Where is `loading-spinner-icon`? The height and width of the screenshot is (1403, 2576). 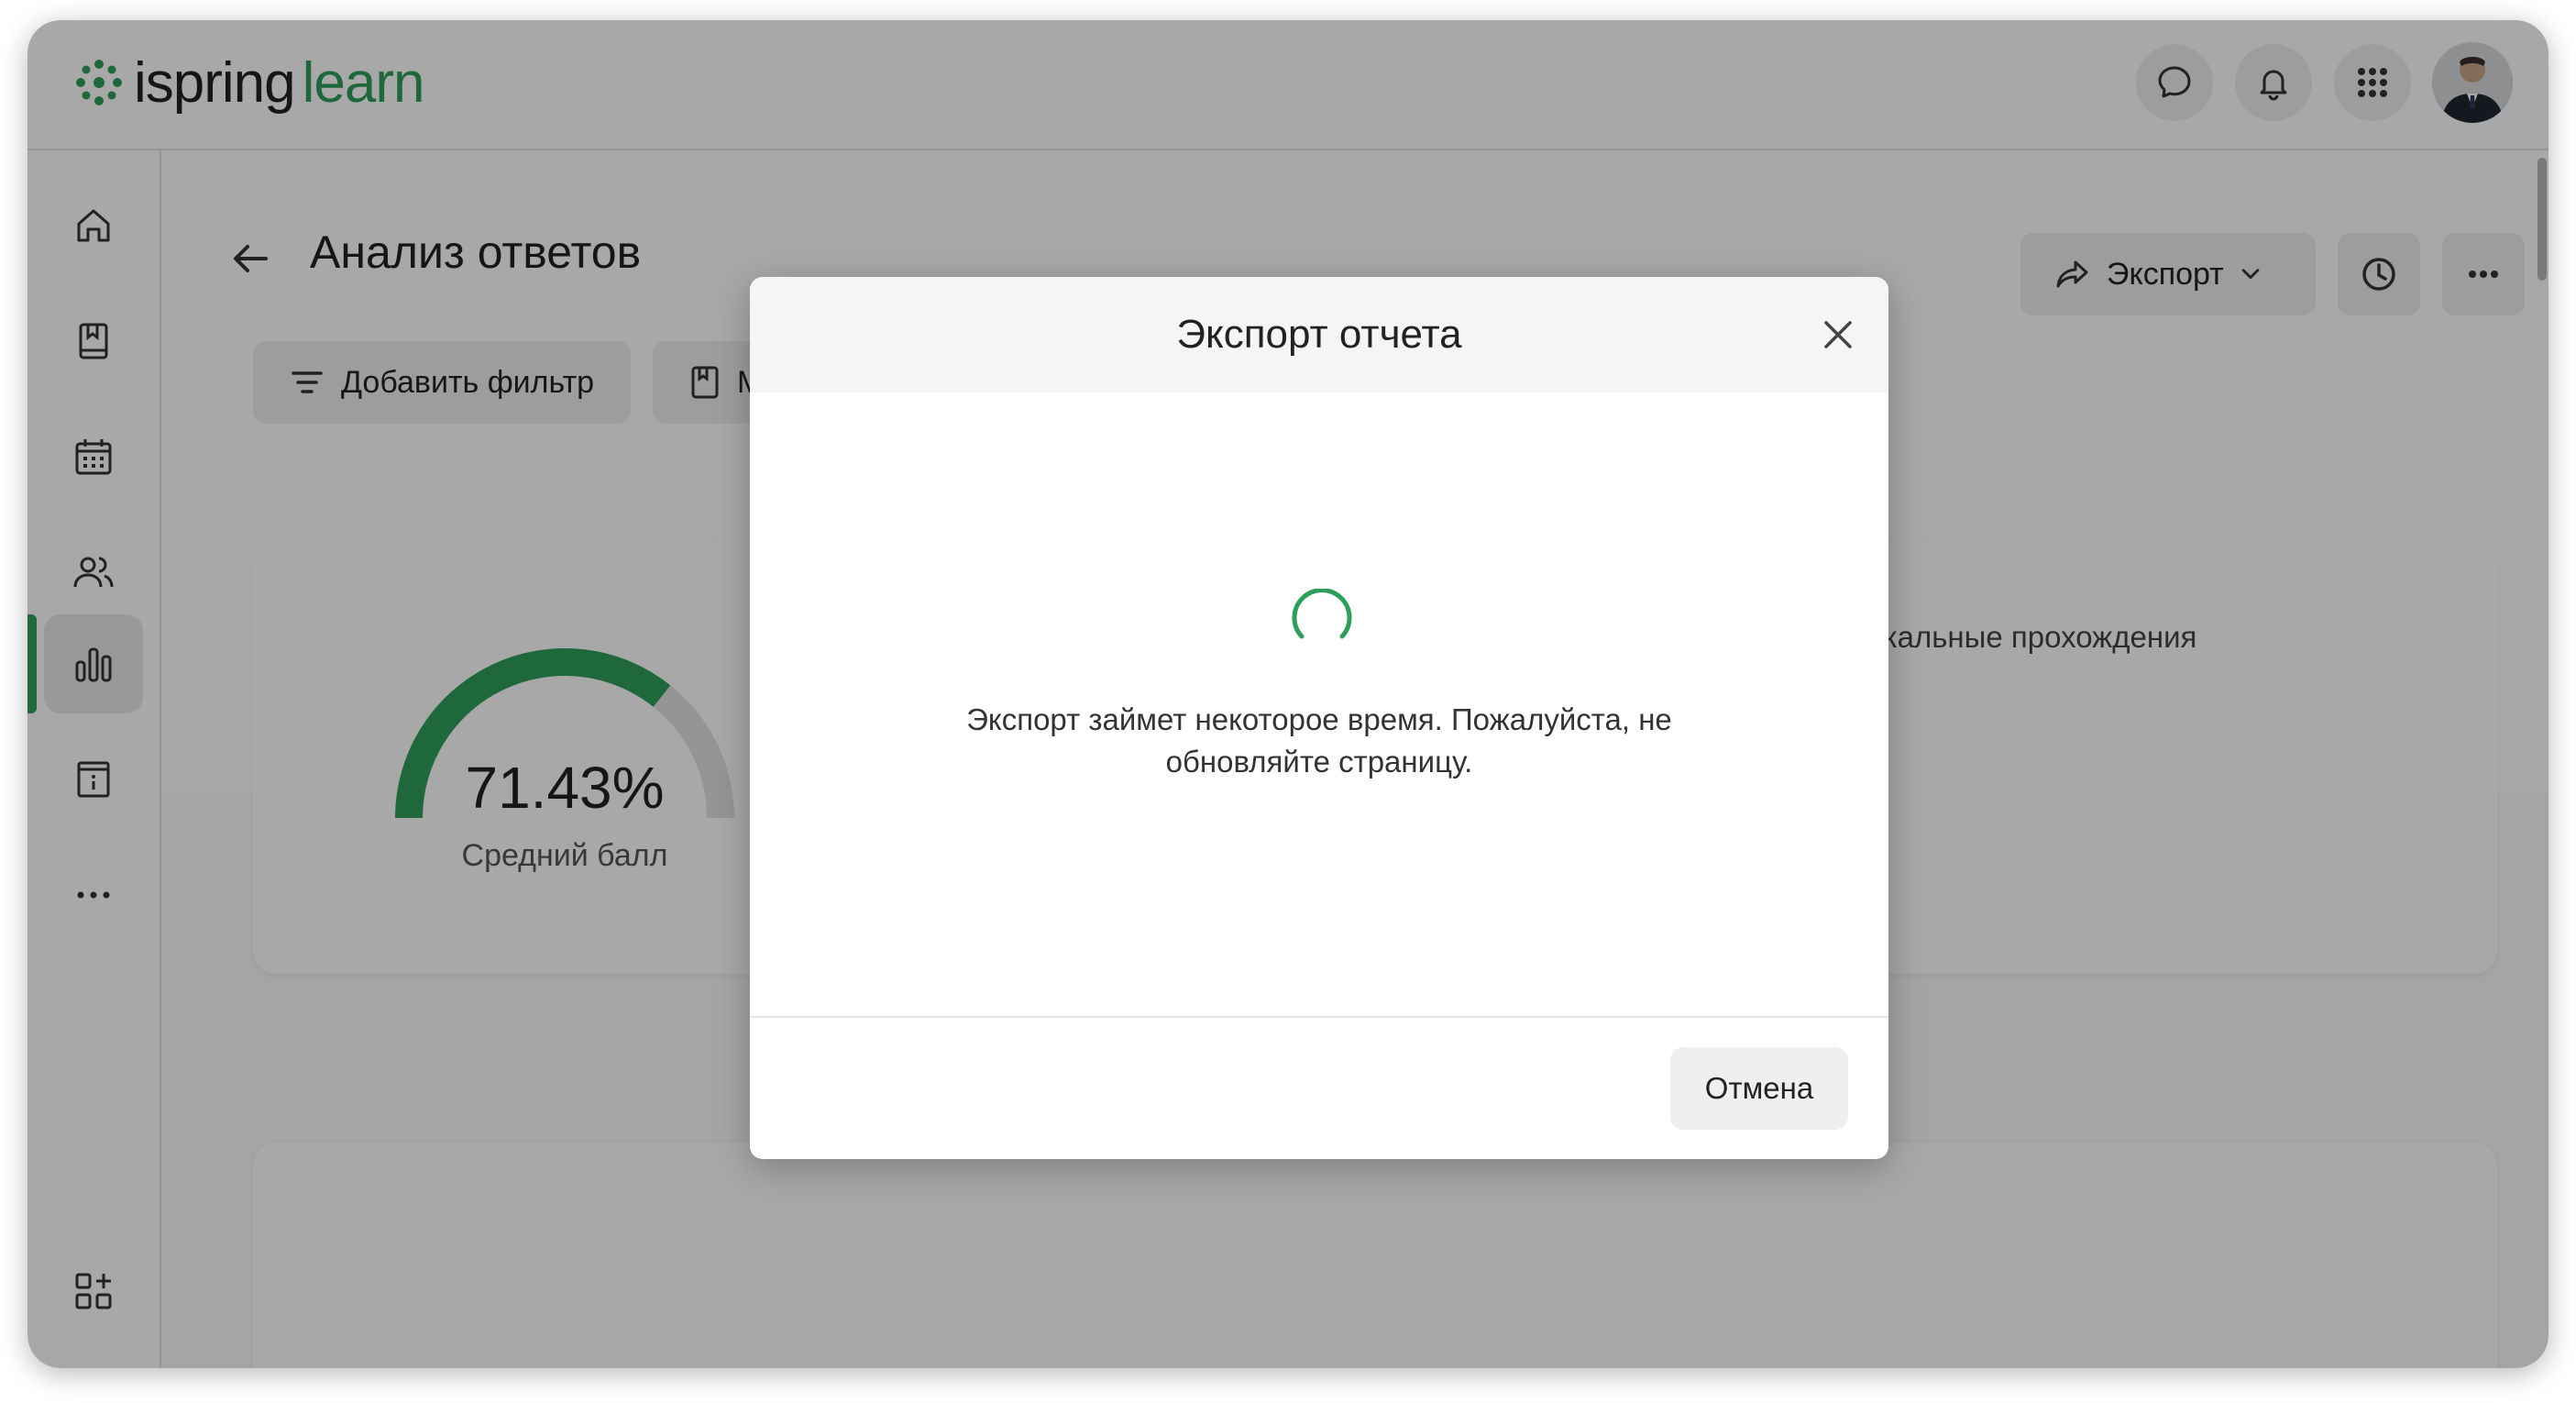
loading-spinner-icon is located at coordinates (1322, 614).